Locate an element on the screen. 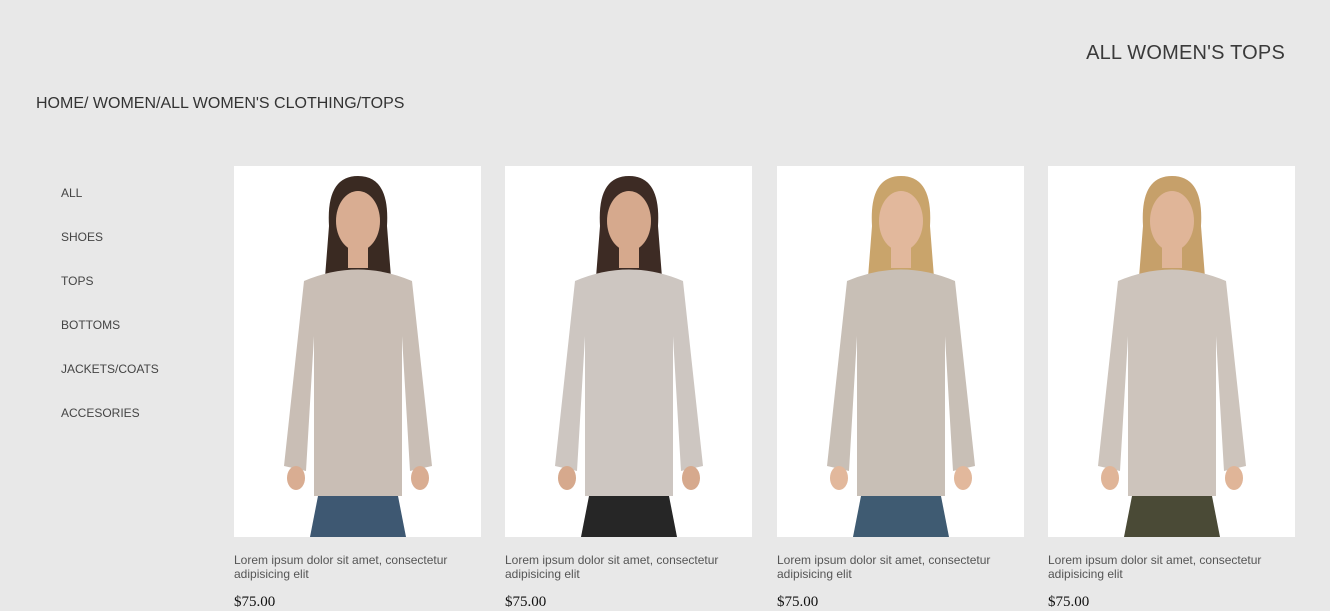 The image size is (1330, 611). sidebar-item-jackets-coats: JACKETS/COATS is located at coordinates (136, 383).